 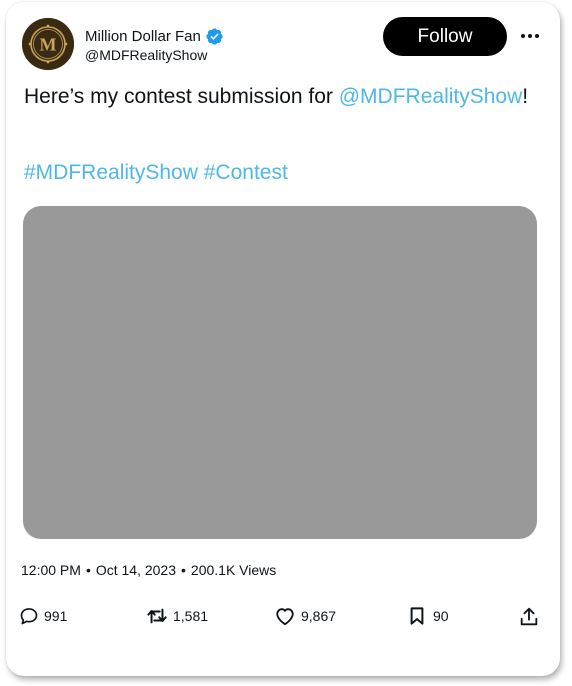 What do you see at coordinates (191, 616) in the screenshot?
I see `retweet-count: 1,581` at bounding box center [191, 616].